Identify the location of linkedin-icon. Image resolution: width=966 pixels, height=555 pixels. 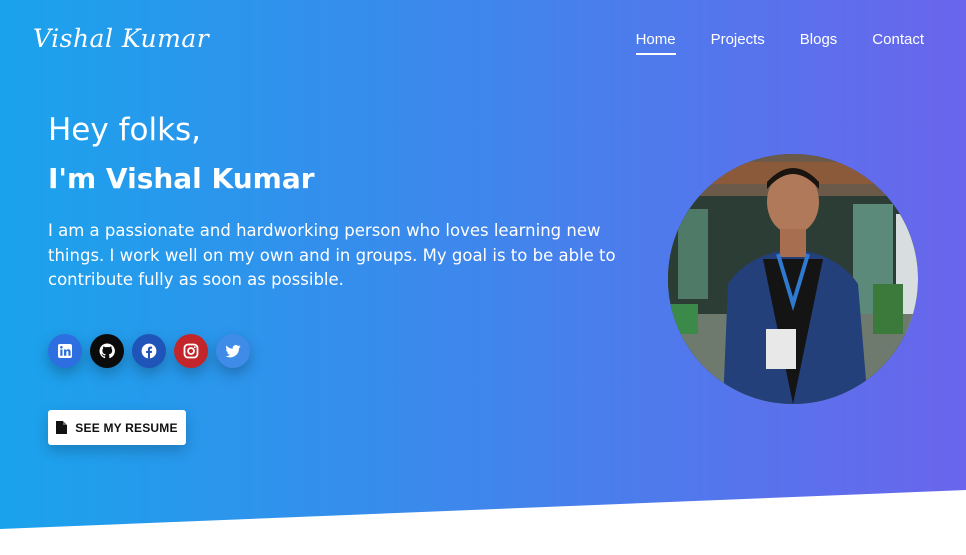
(65, 351).